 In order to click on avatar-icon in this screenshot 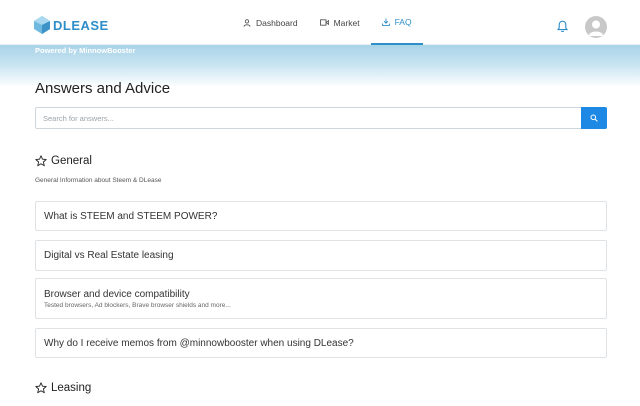, I will do `click(596, 28)`.